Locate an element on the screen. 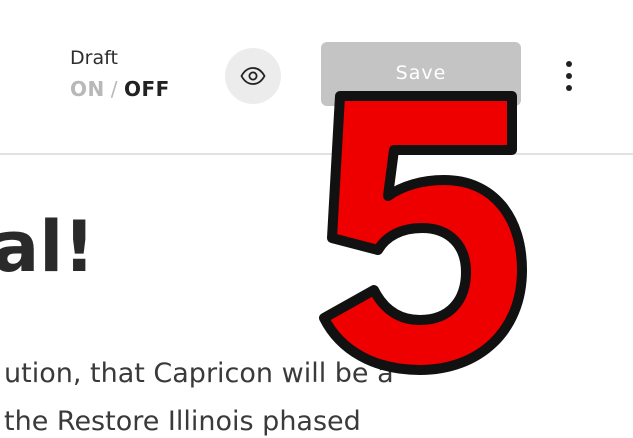 The width and height of the screenshot is (633, 438). more-options-button is located at coordinates (569, 76).